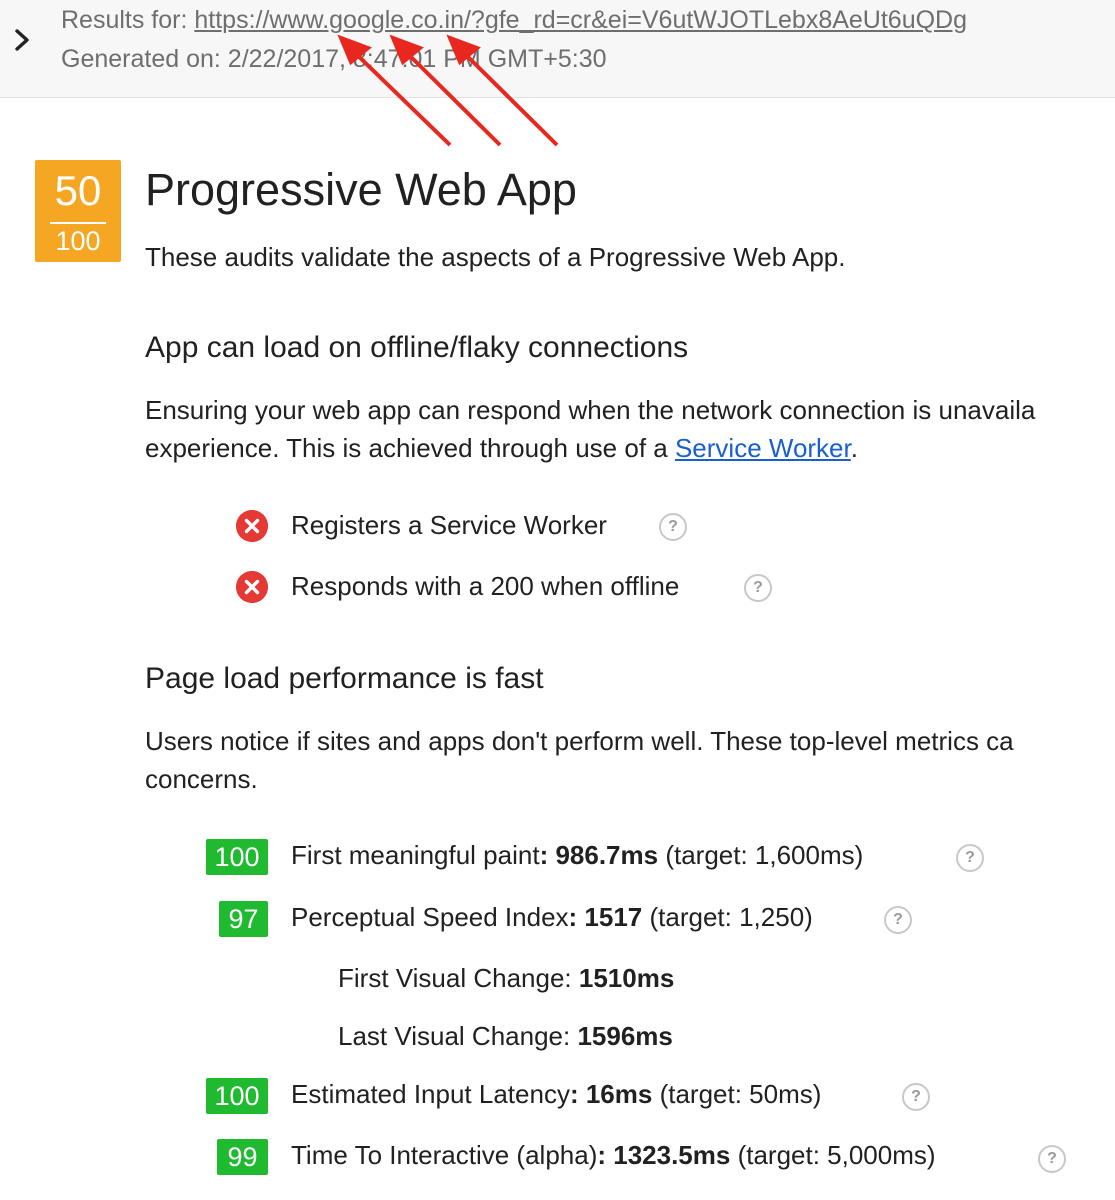 This screenshot has height=1200, width=1115. Describe the element at coordinates (737, 1094) in the screenshot. I see `metric-target: (target: 50ms)` at that location.